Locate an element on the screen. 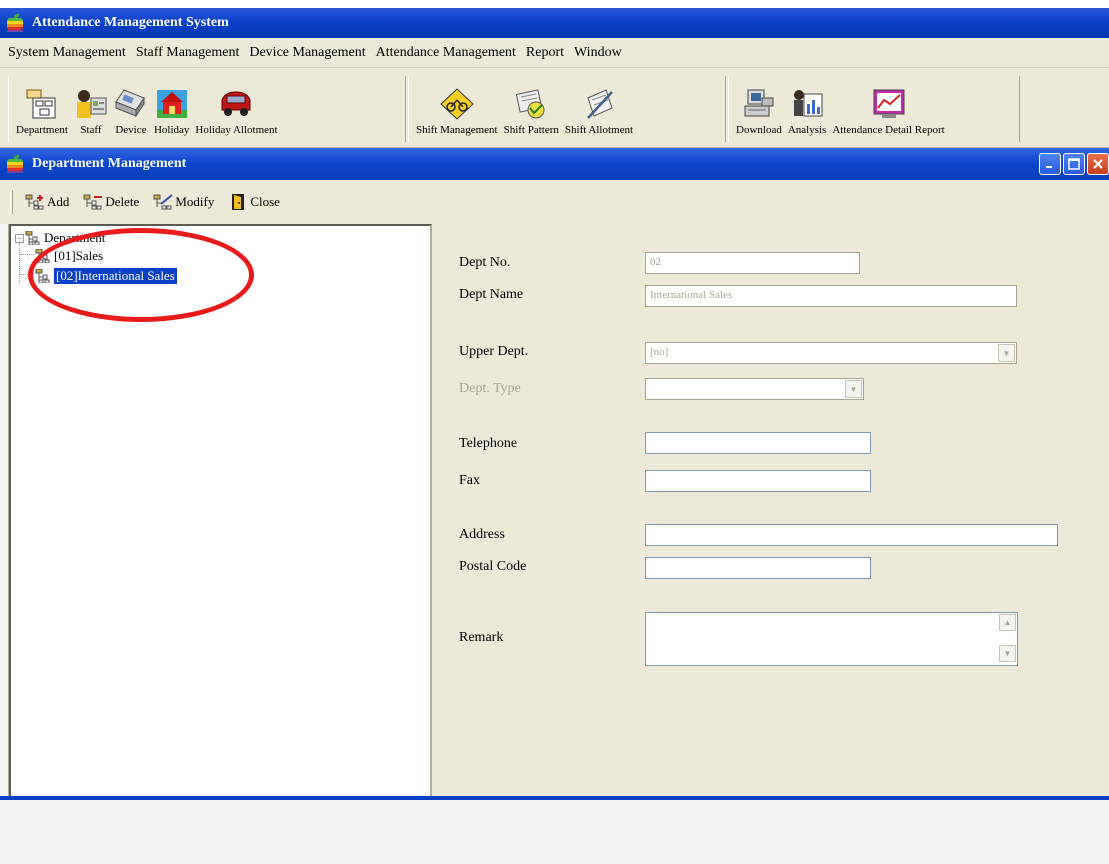 The width and height of the screenshot is (1109, 864). attendance-report-icon is located at coordinates (889, 103).